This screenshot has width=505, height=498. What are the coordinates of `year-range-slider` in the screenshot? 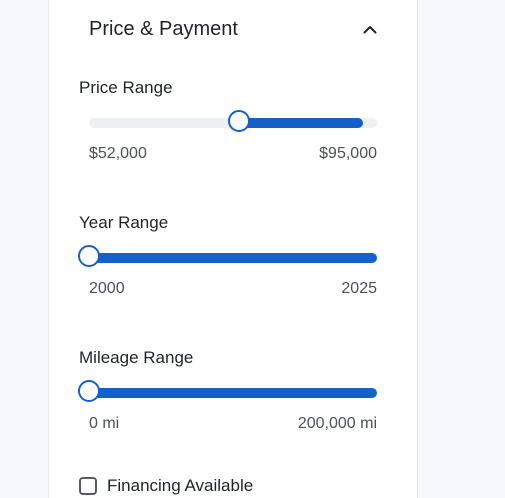 It's located at (227, 256).